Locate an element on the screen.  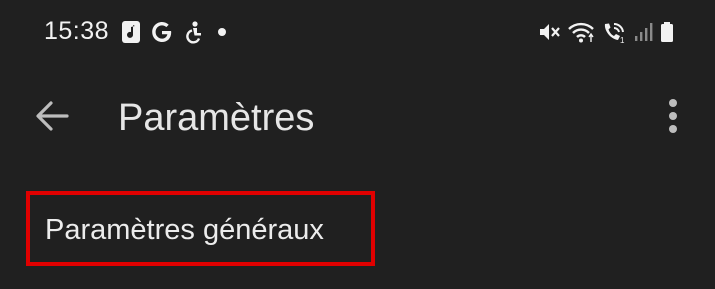
notification-icons is located at coordinates (175, 32).